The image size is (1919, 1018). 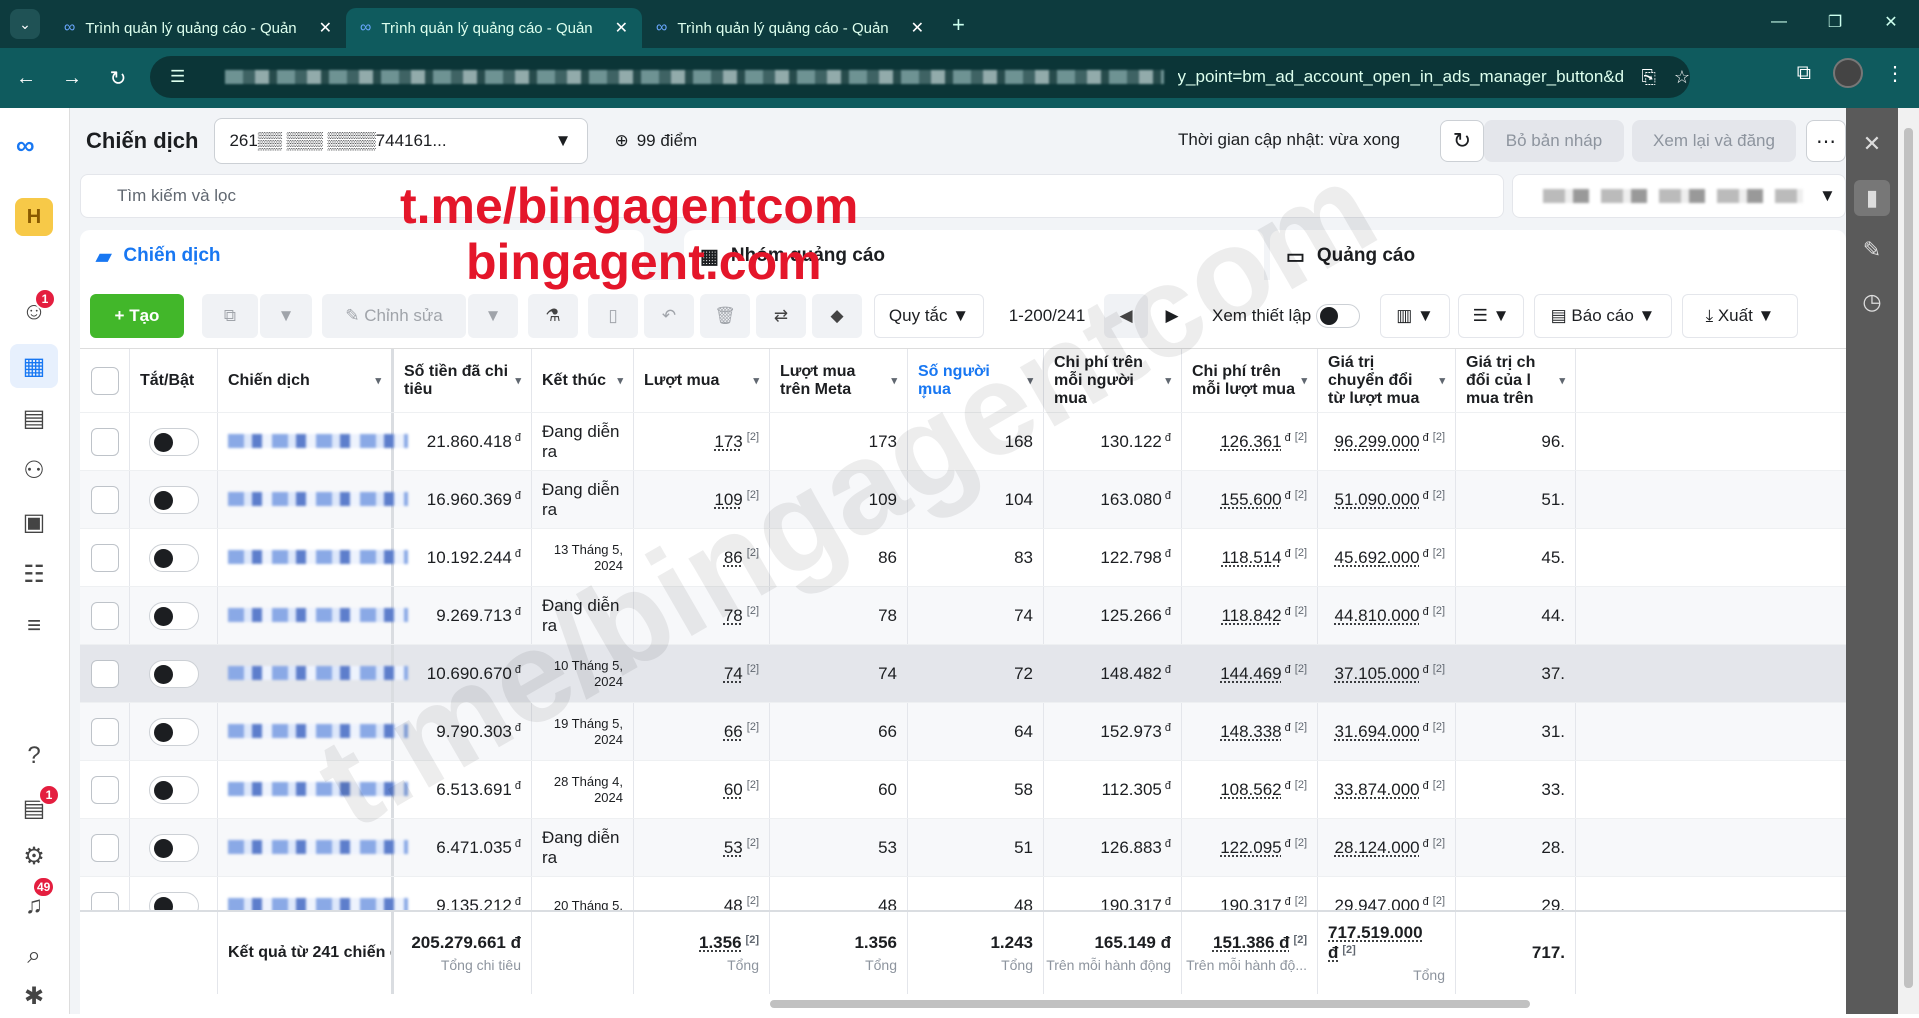 I want to click on browser-tab-active: ∞ Trình quản lý quảng cáo - Quản ✕, so click(x=494, y=28).